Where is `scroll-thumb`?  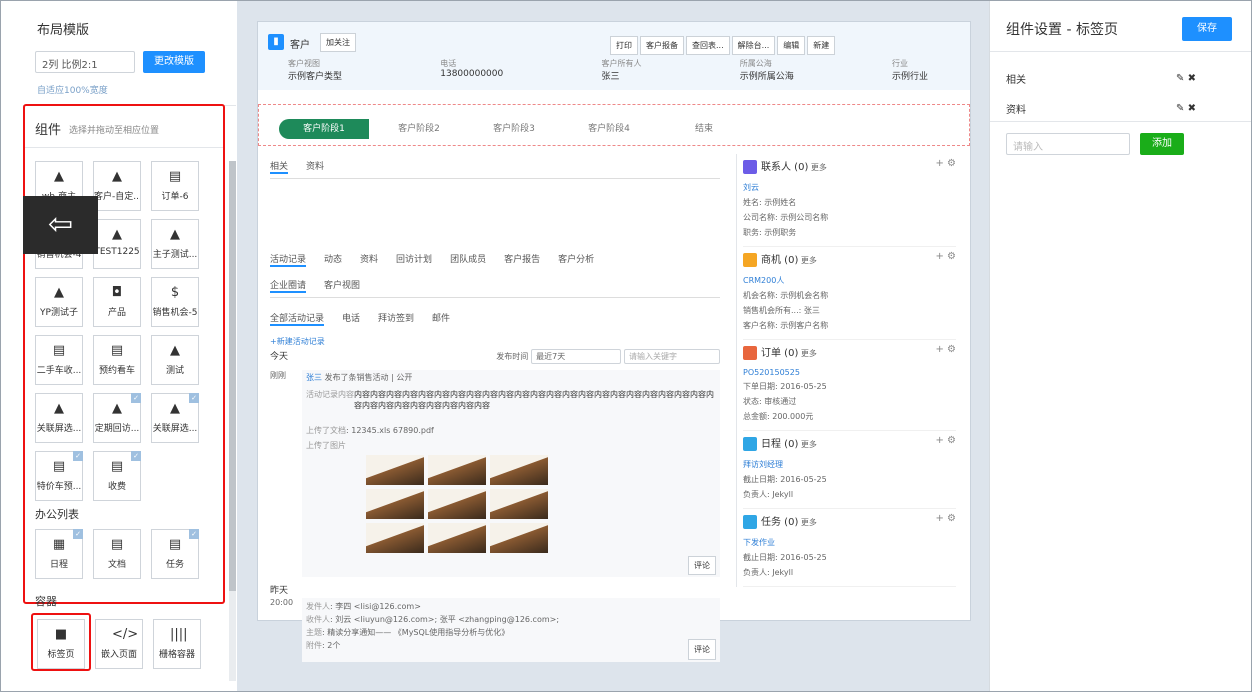
scroll-thumb is located at coordinates (232, 376).